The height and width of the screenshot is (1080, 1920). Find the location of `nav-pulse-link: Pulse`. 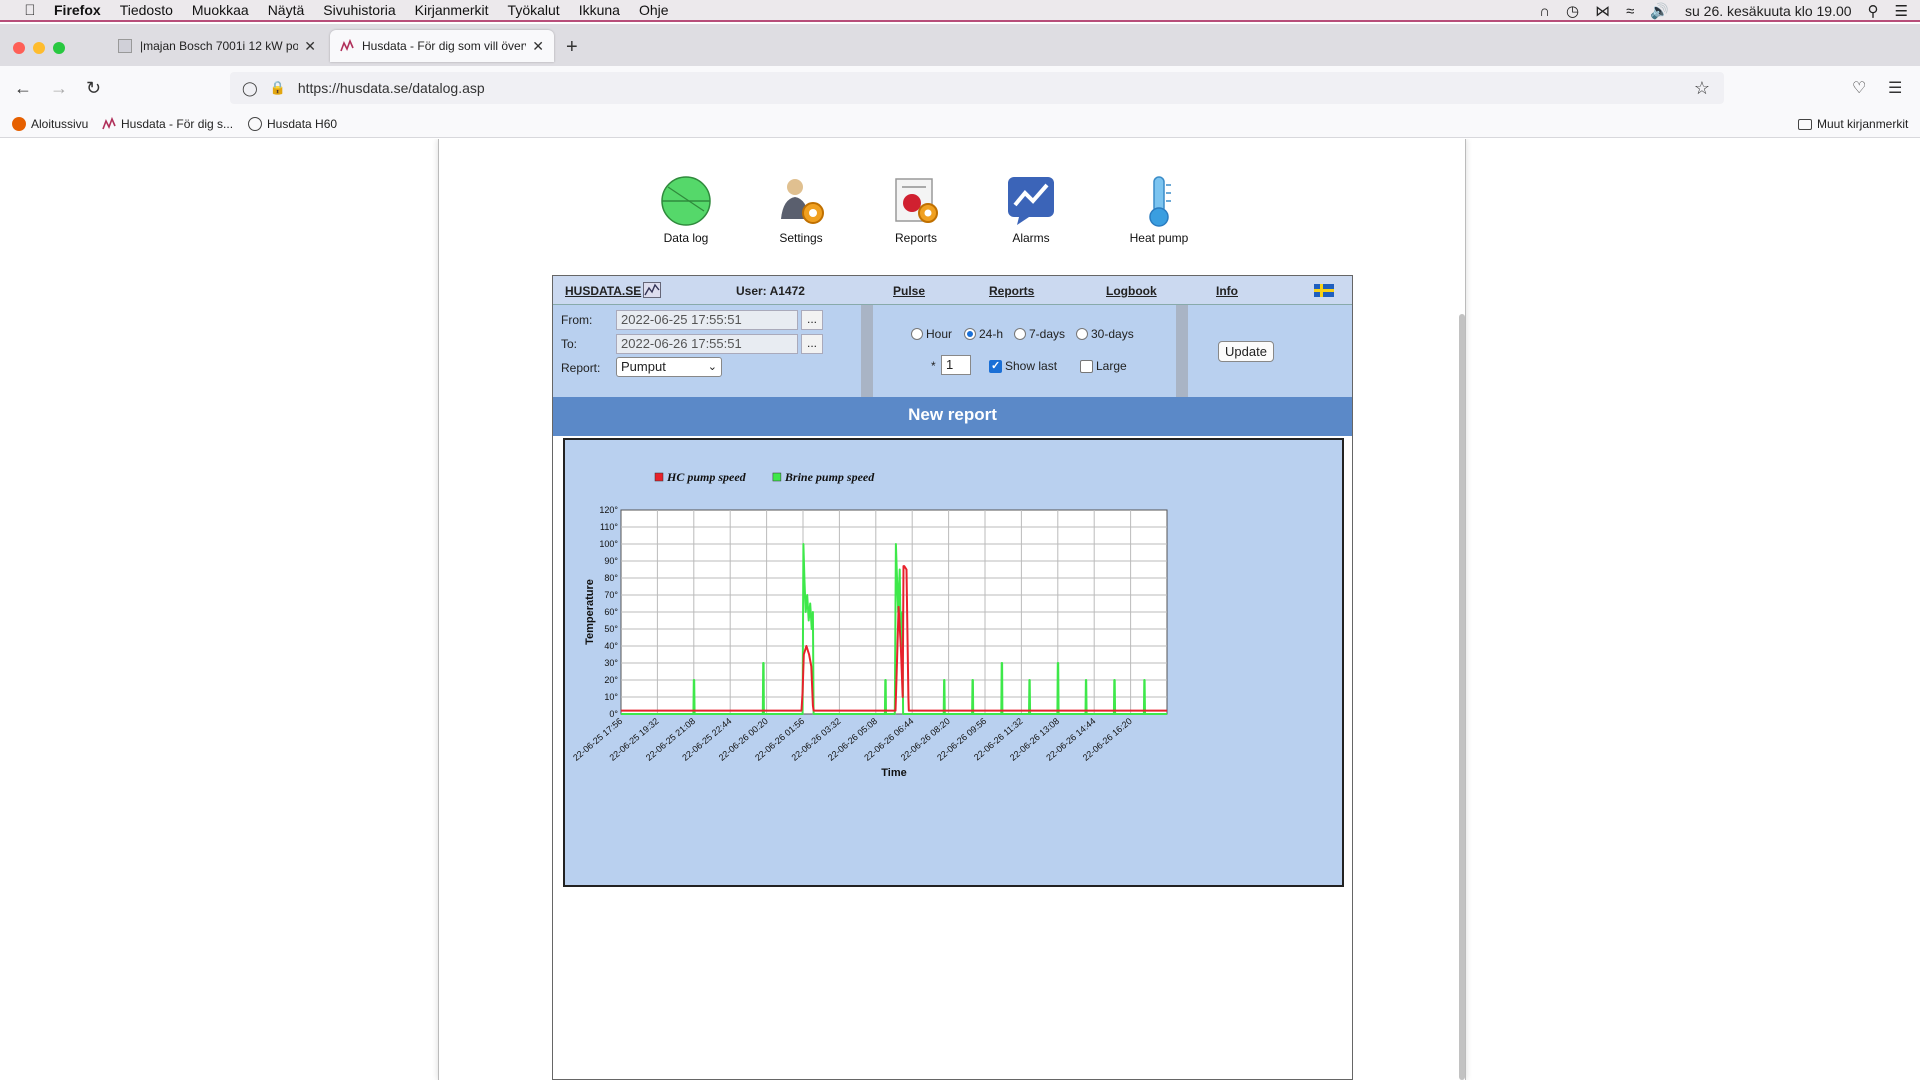

nav-pulse-link: Pulse is located at coordinates (909, 291).